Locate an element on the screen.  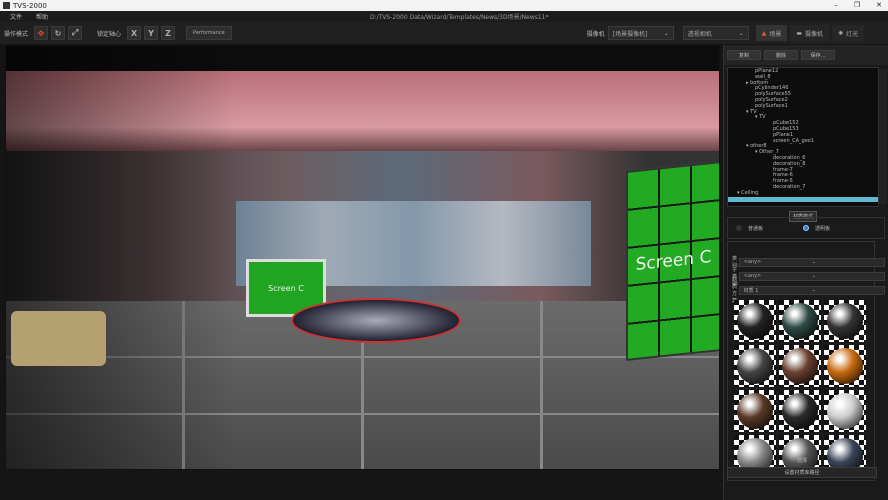
tree-node-selected is located at coordinates (803, 199).